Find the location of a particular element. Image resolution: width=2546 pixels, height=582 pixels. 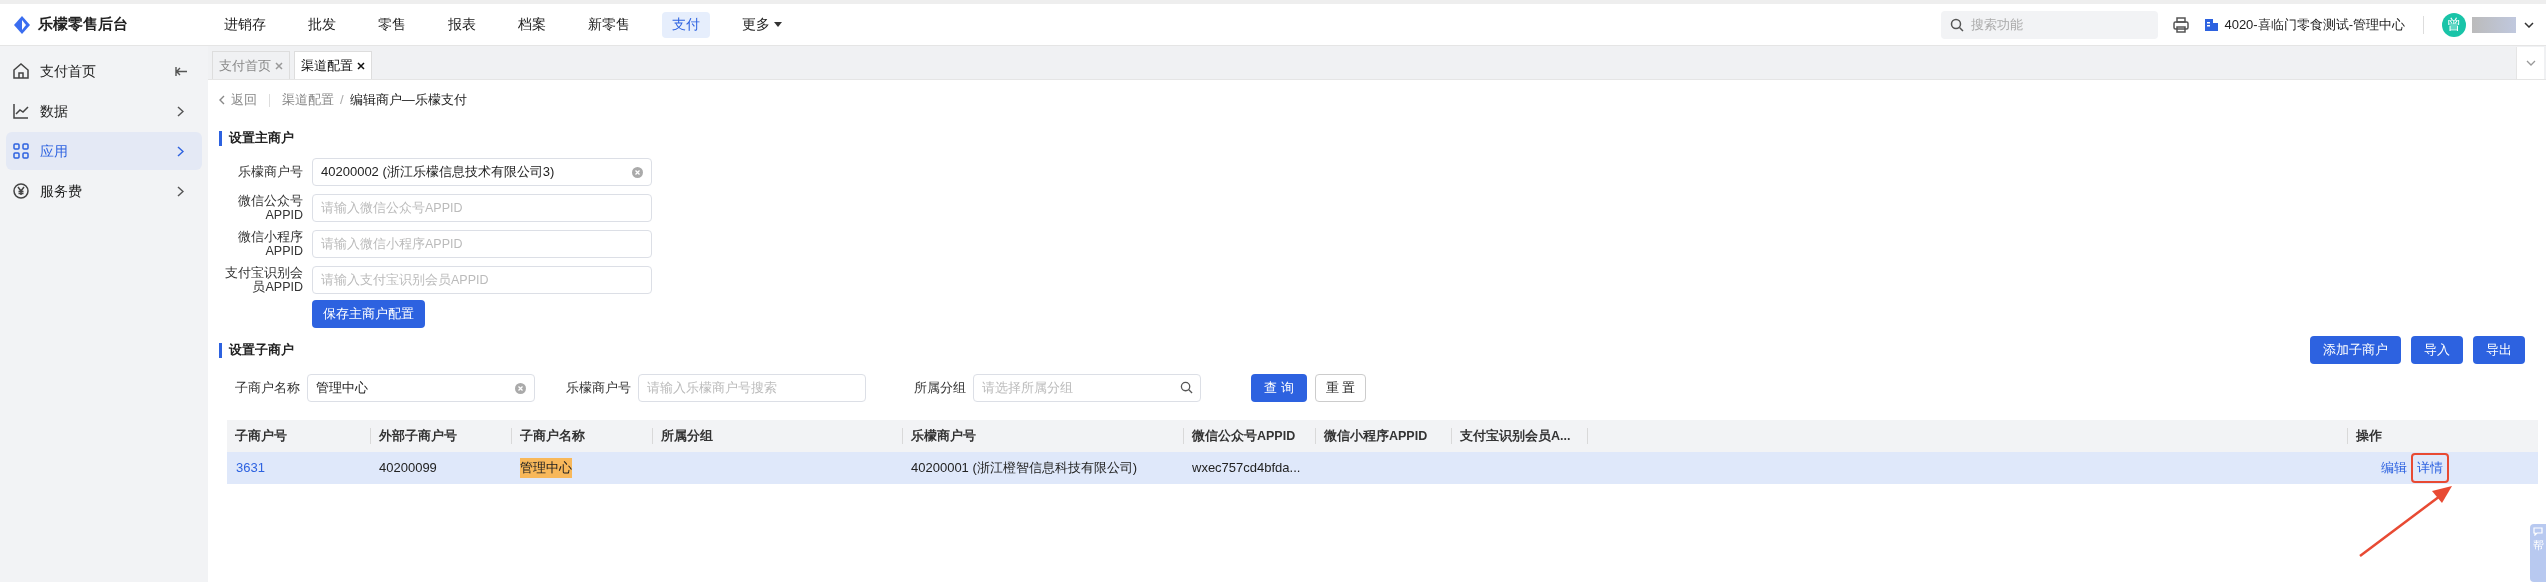

column-header: 操作 is located at coordinates (2368, 436).